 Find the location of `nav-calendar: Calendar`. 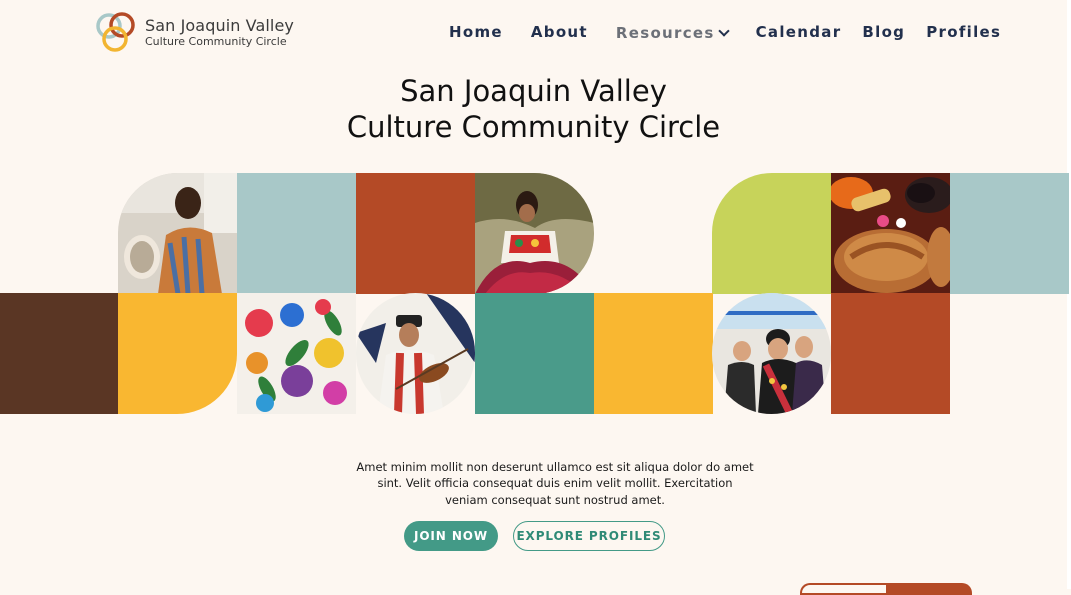

nav-calendar: Calendar is located at coordinates (799, 32).